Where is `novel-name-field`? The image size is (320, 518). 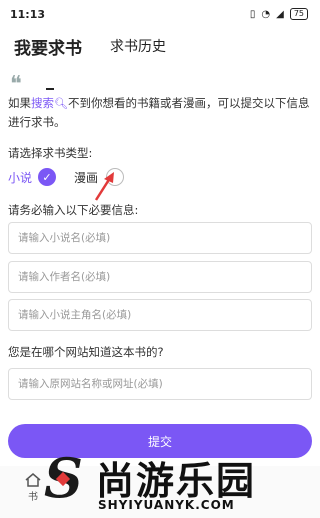
novel-name-field is located at coordinates (160, 238).